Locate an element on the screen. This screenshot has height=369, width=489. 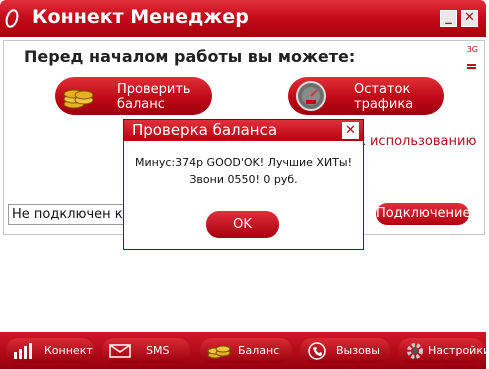
dialog-title-bar: Проверка баланса ✕ is located at coordinates (243, 130).